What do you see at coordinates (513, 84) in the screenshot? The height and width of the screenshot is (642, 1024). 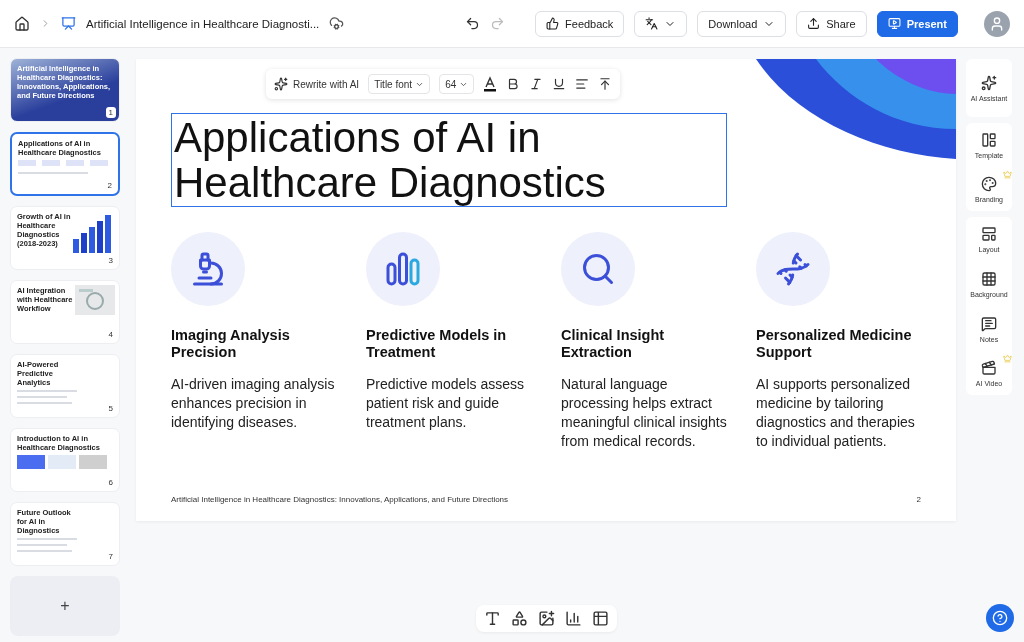 I see `bold-icon` at bounding box center [513, 84].